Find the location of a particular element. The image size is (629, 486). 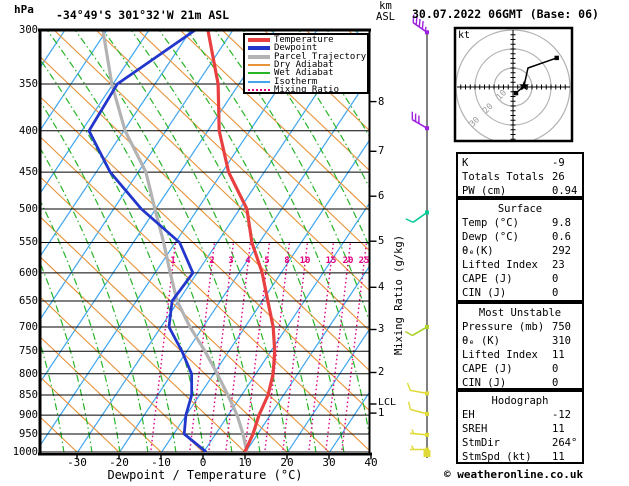

index-row: SREH 11 is located at coordinates (520, 429).